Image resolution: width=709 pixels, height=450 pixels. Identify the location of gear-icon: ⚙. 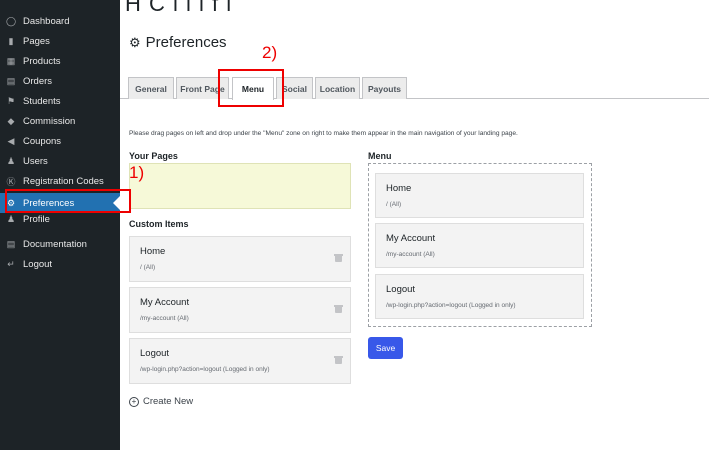
(135, 42).